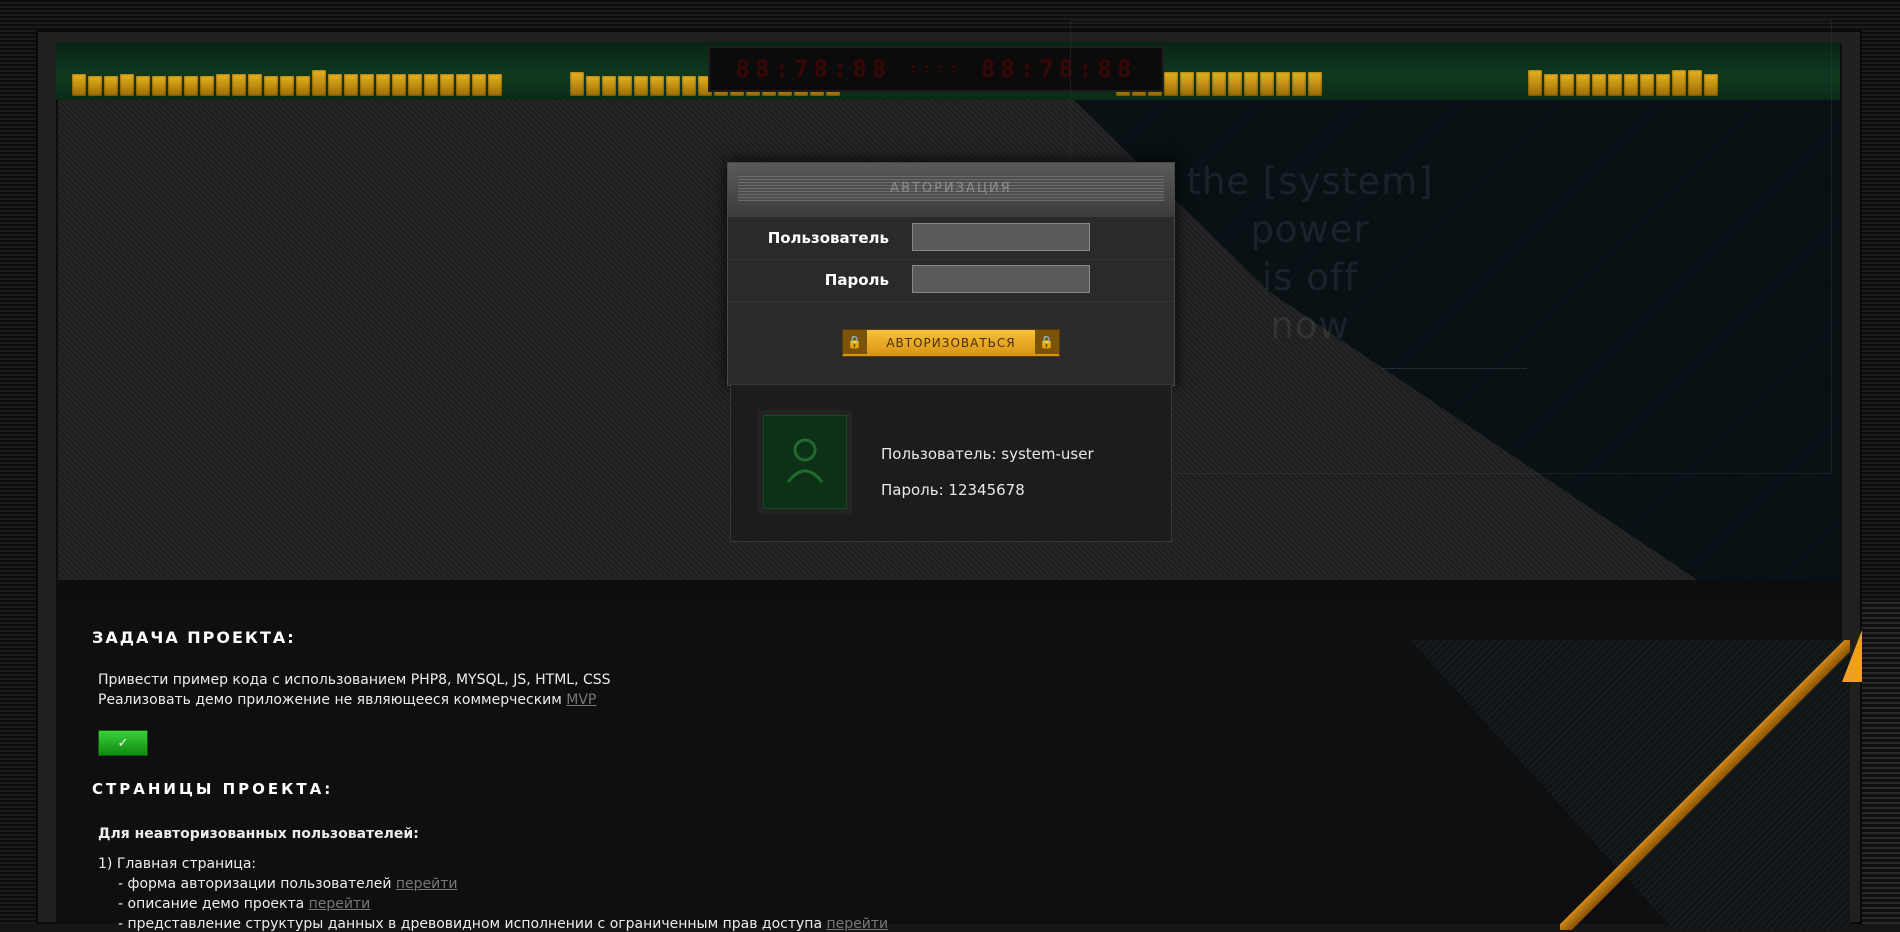  Describe the element at coordinates (856, 280) in the screenshot. I see `password-label: Пароль` at that location.